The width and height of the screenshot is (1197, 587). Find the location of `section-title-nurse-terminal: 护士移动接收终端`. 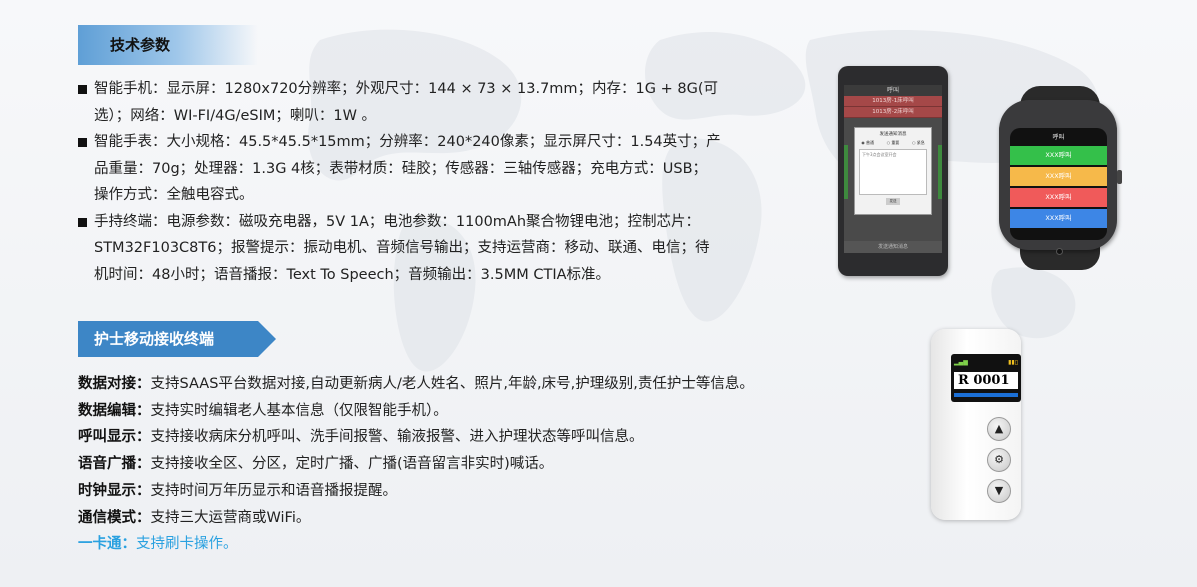

section-title-nurse-terminal: 护士移动接收终端 is located at coordinates (177, 339).